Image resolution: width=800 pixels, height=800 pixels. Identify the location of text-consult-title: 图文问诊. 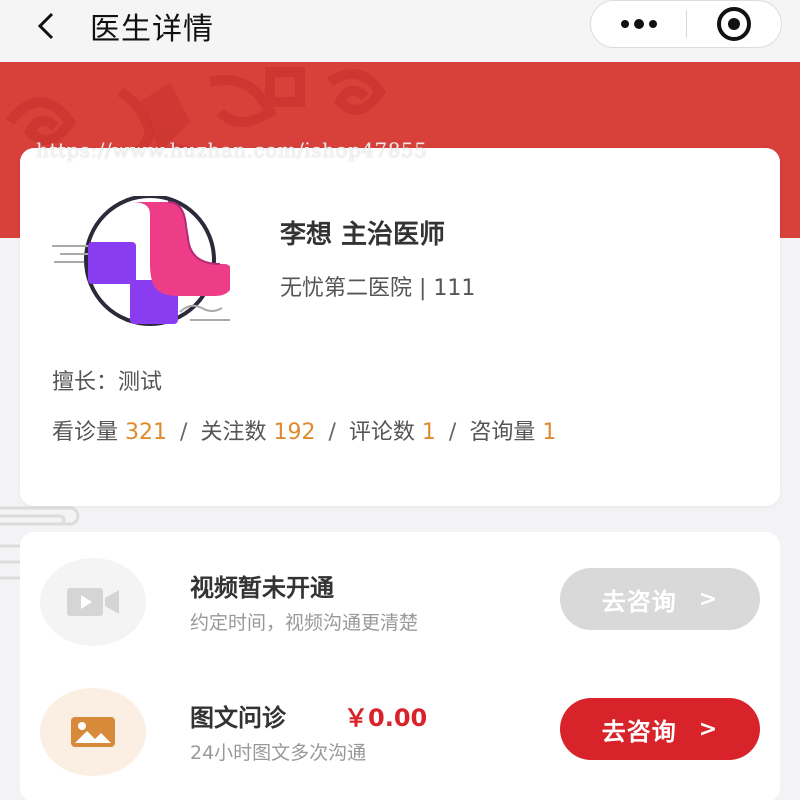
(238, 718).